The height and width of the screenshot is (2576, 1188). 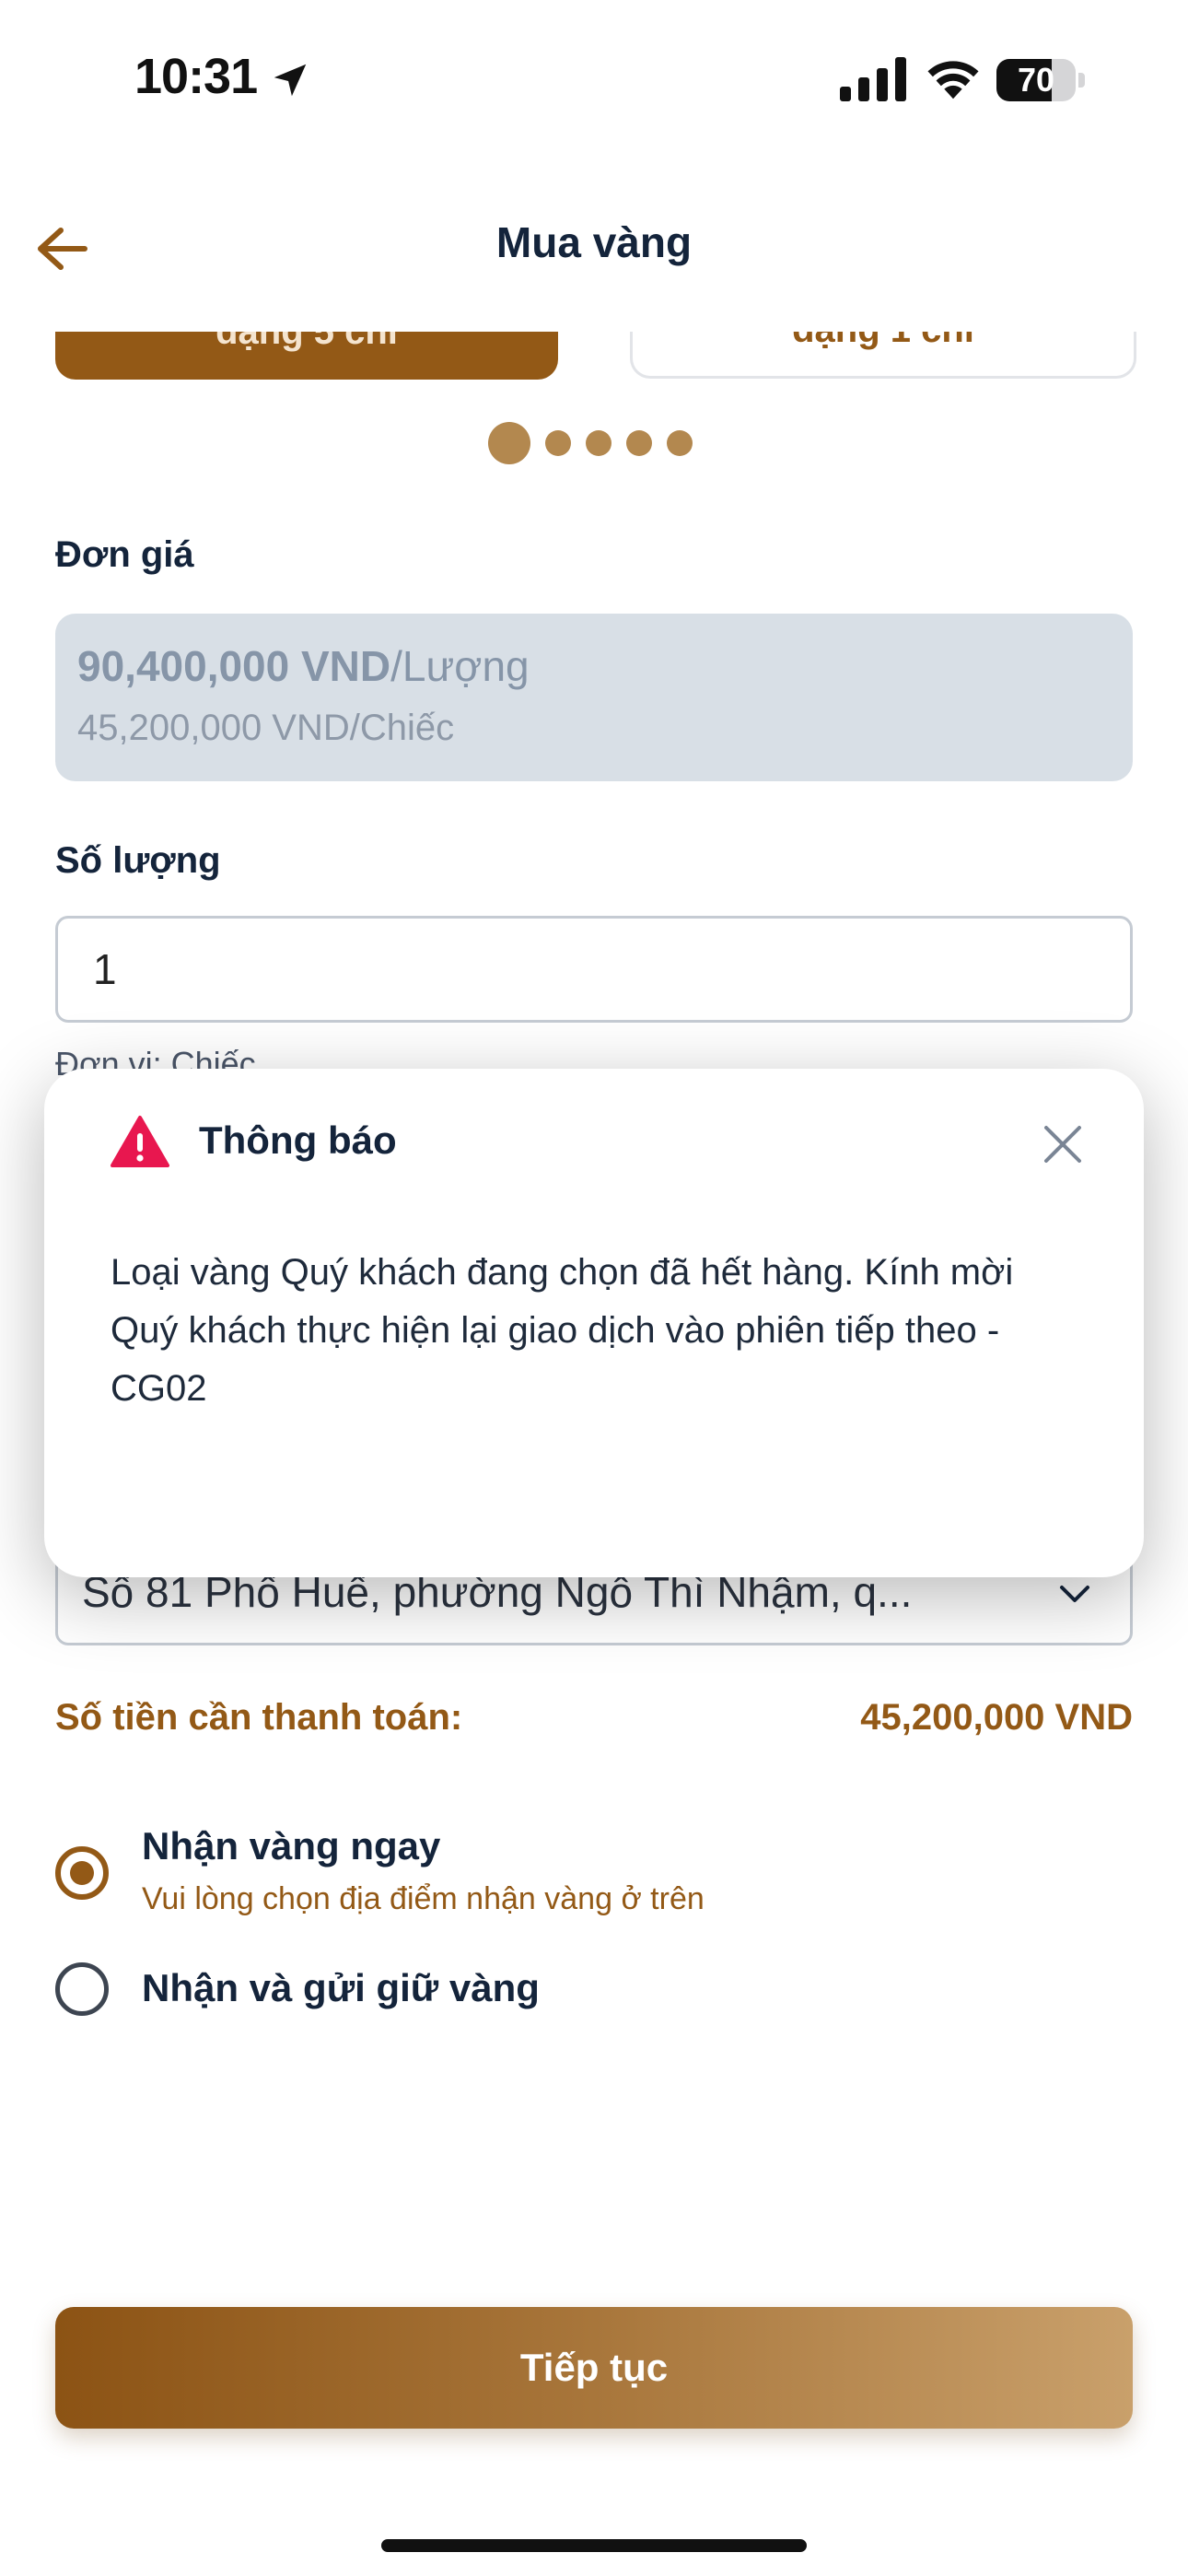 What do you see at coordinates (1074, 1594) in the screenshot?
I see `chevron-down-icon` at bounding box center [1074, 1594].